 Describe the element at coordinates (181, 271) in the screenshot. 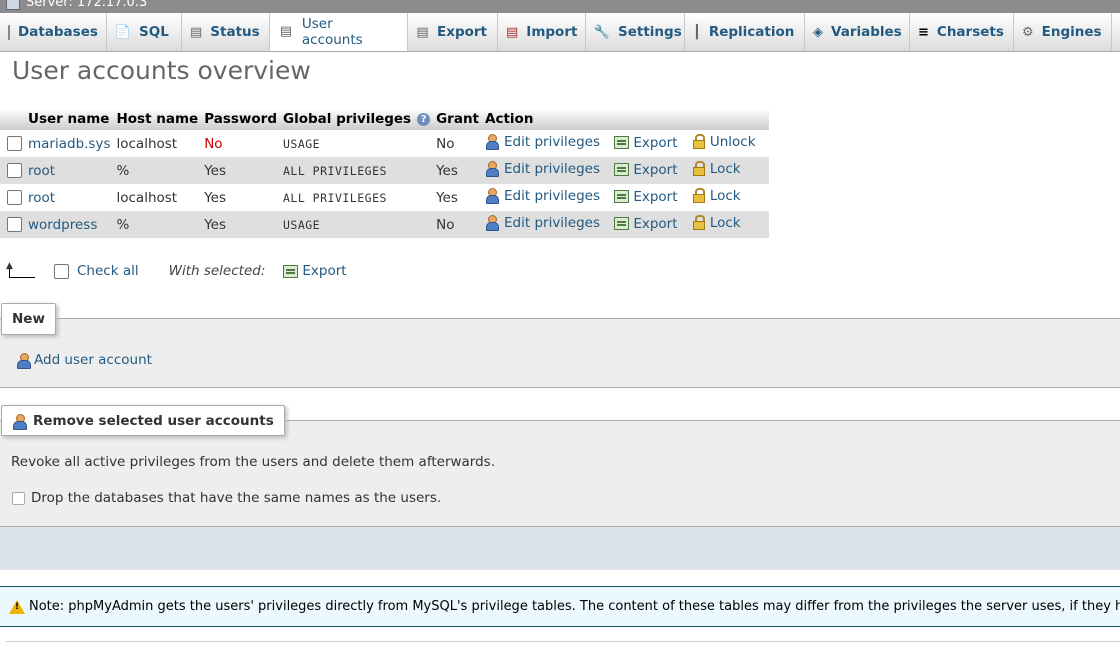

I see `bulk-actions-row: ▲ Check all With selected: Export` at that location.